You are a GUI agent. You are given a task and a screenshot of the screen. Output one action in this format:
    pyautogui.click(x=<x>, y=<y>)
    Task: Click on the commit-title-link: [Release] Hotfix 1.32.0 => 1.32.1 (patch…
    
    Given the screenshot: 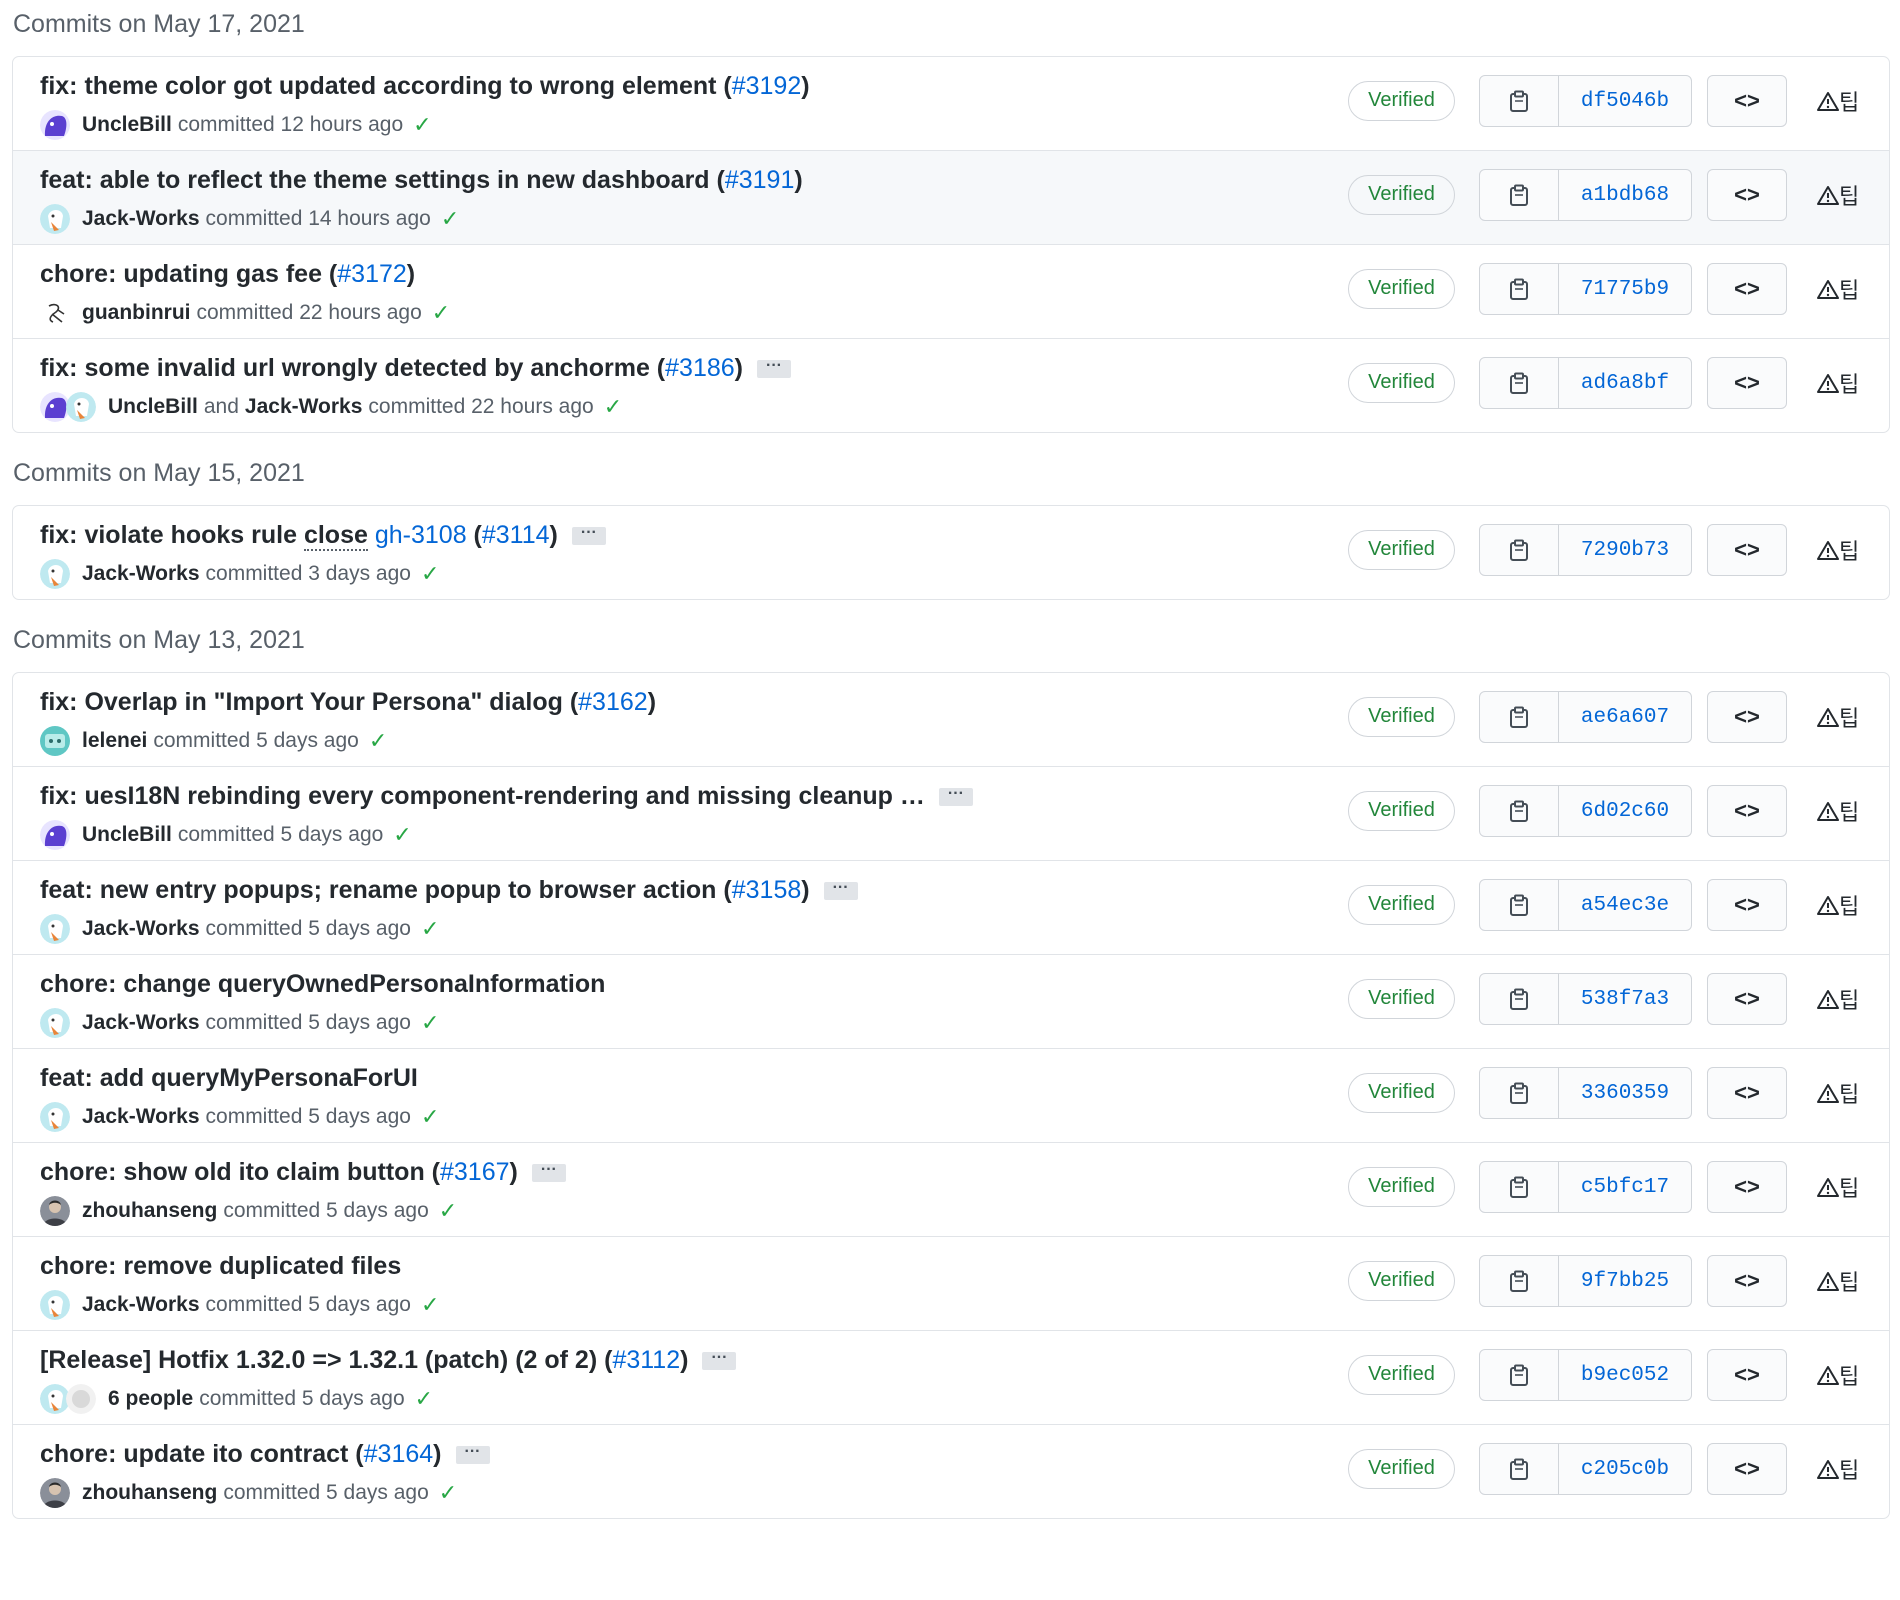 What is the action you would take?
    pyautogui.click(x=326, y=1360)
    